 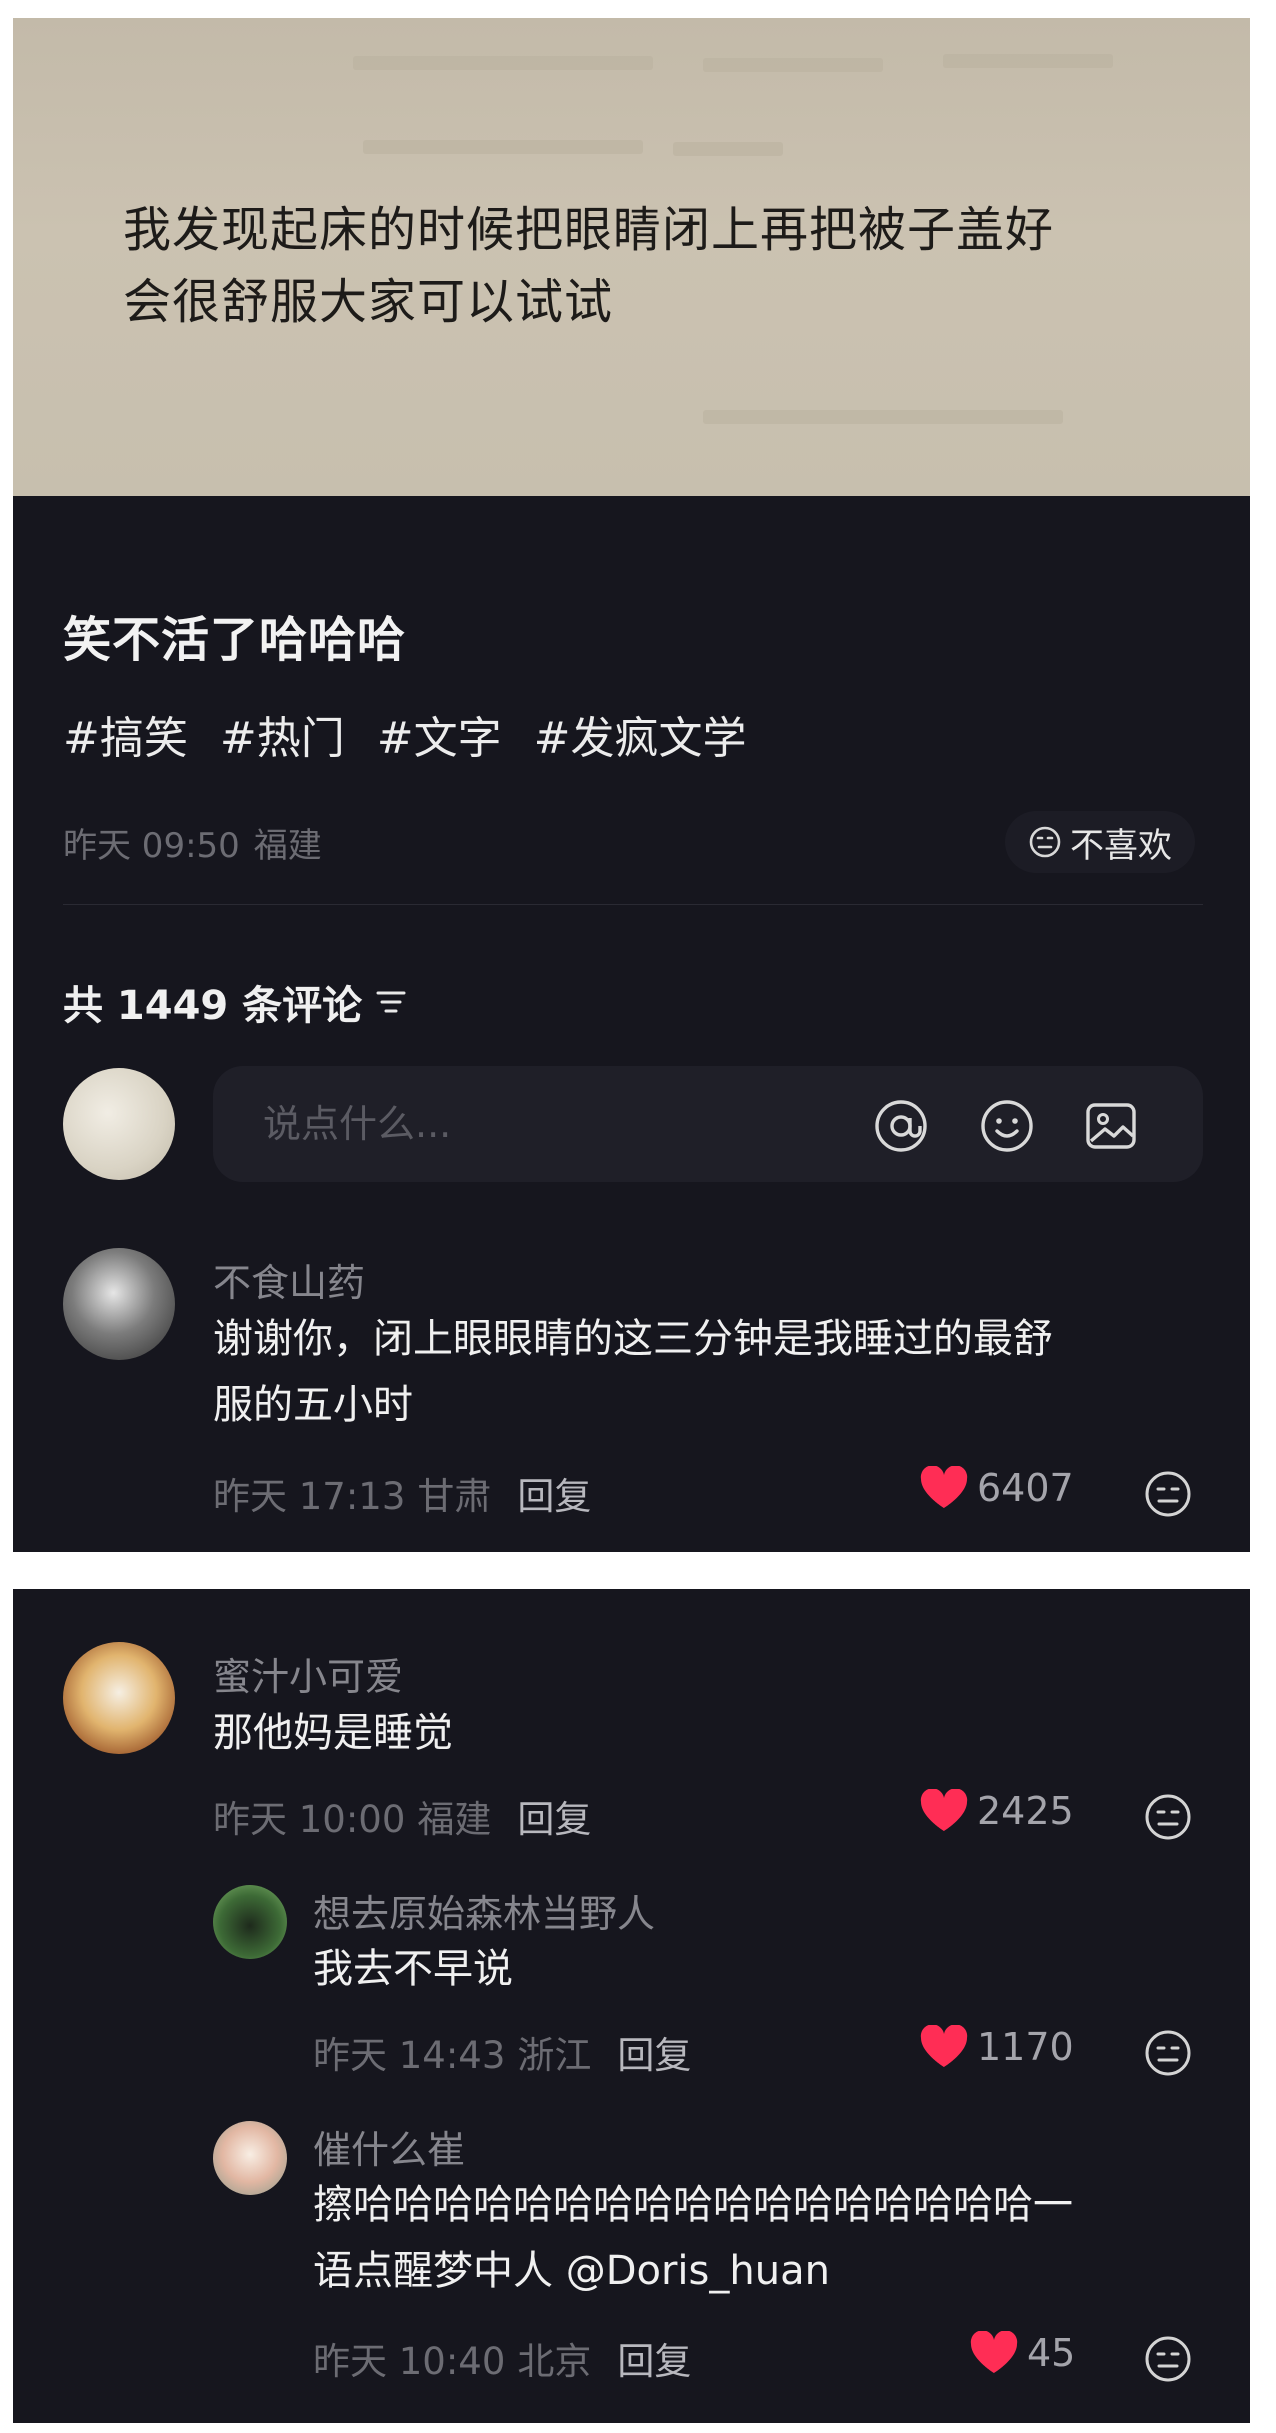 I want to click on like-button: 6407, so click(x=996, y=1488).